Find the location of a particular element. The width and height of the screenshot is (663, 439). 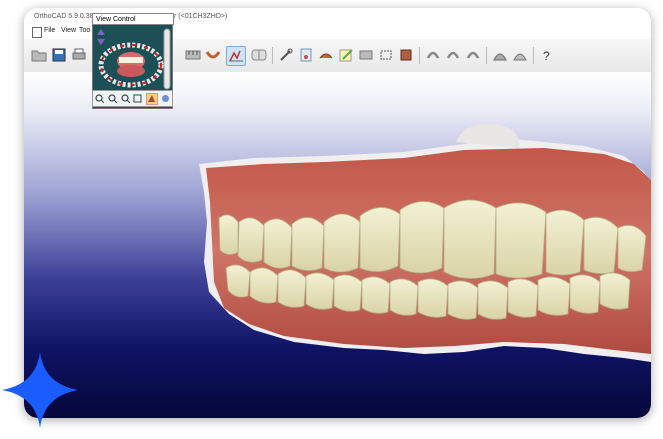

paint-icon is located at coordinates (406, 55).